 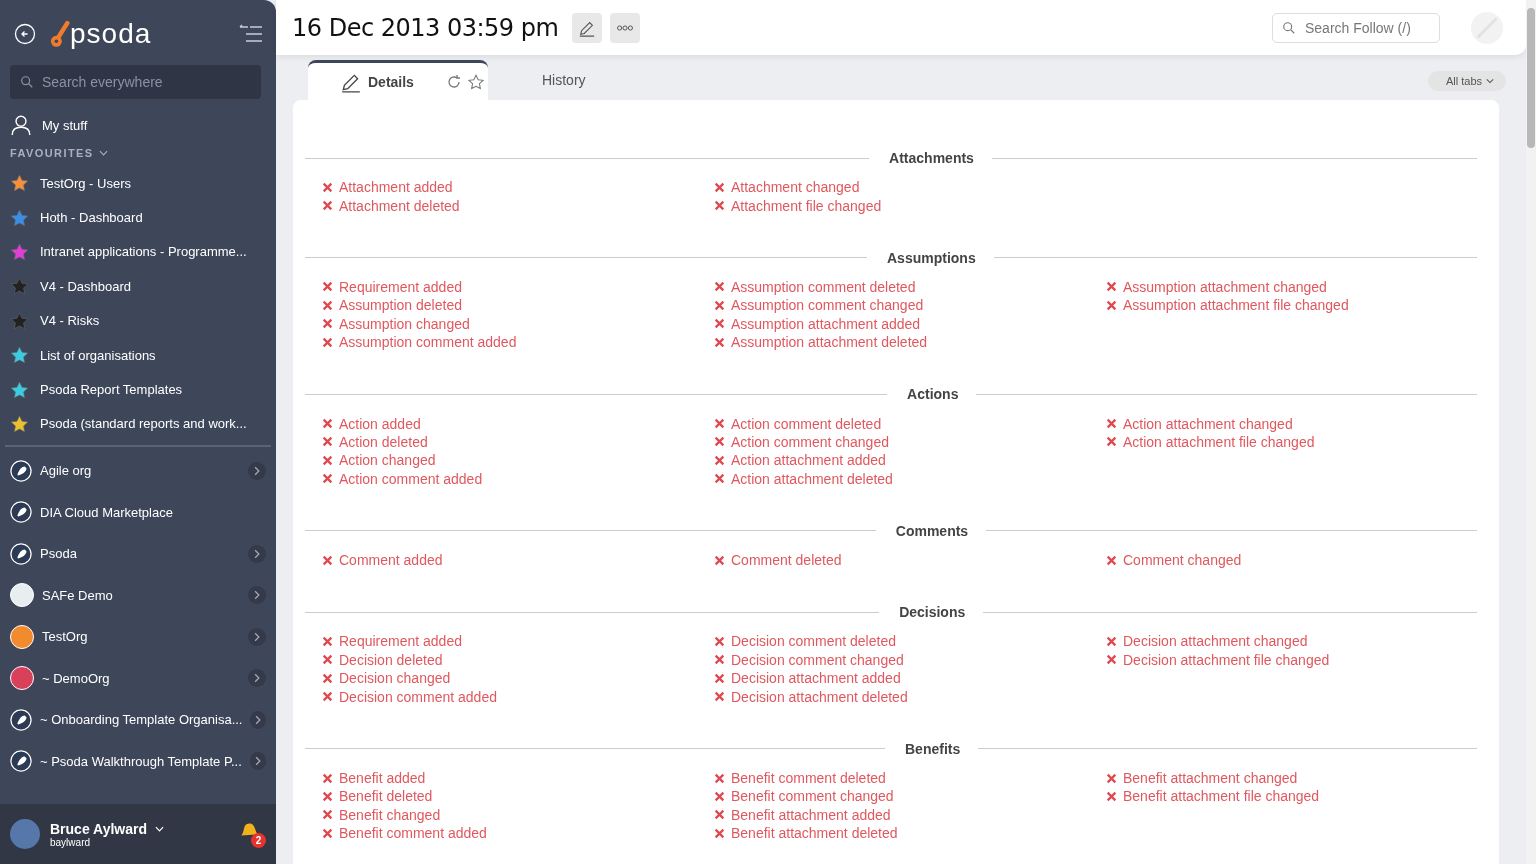 What do you see at coordinates (138, 389) in the screenshot?
I see `favourite-item: Psoda Report Templates` at bounding box center [138, 389].